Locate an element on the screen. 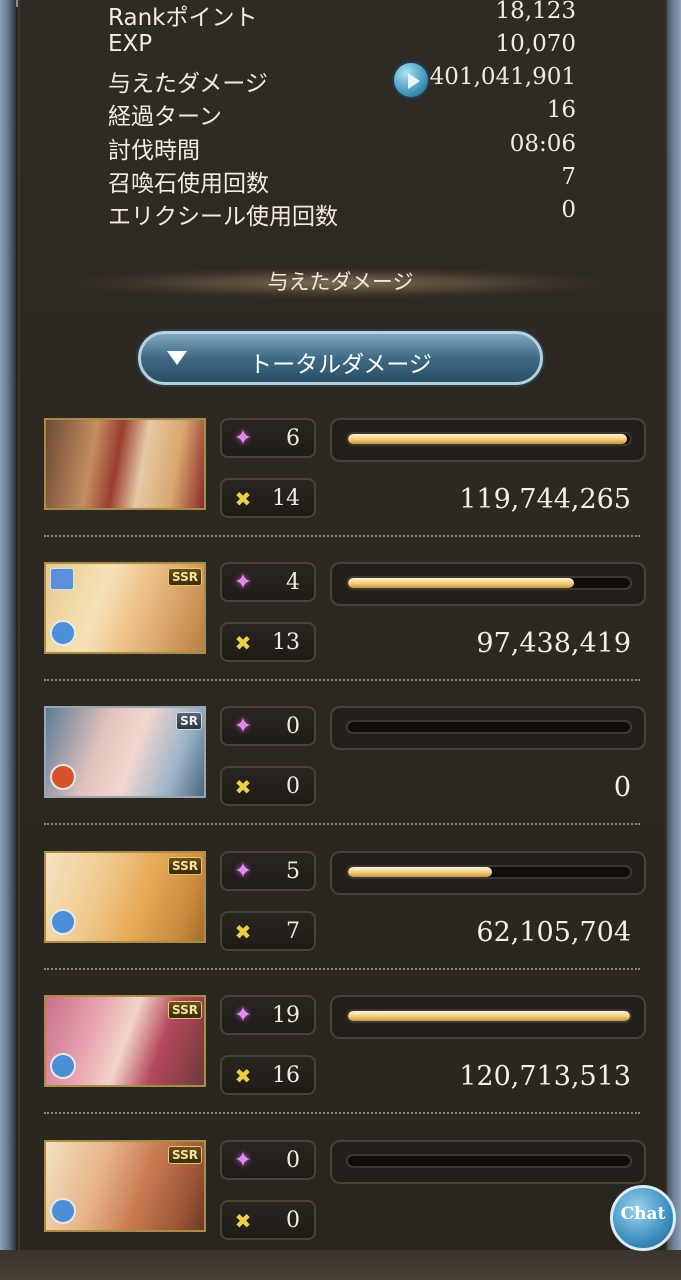 This screenshot has width=681, height=1280. stat-row-time: 討伐時間 08:06 is located at coordinates (342, 147).